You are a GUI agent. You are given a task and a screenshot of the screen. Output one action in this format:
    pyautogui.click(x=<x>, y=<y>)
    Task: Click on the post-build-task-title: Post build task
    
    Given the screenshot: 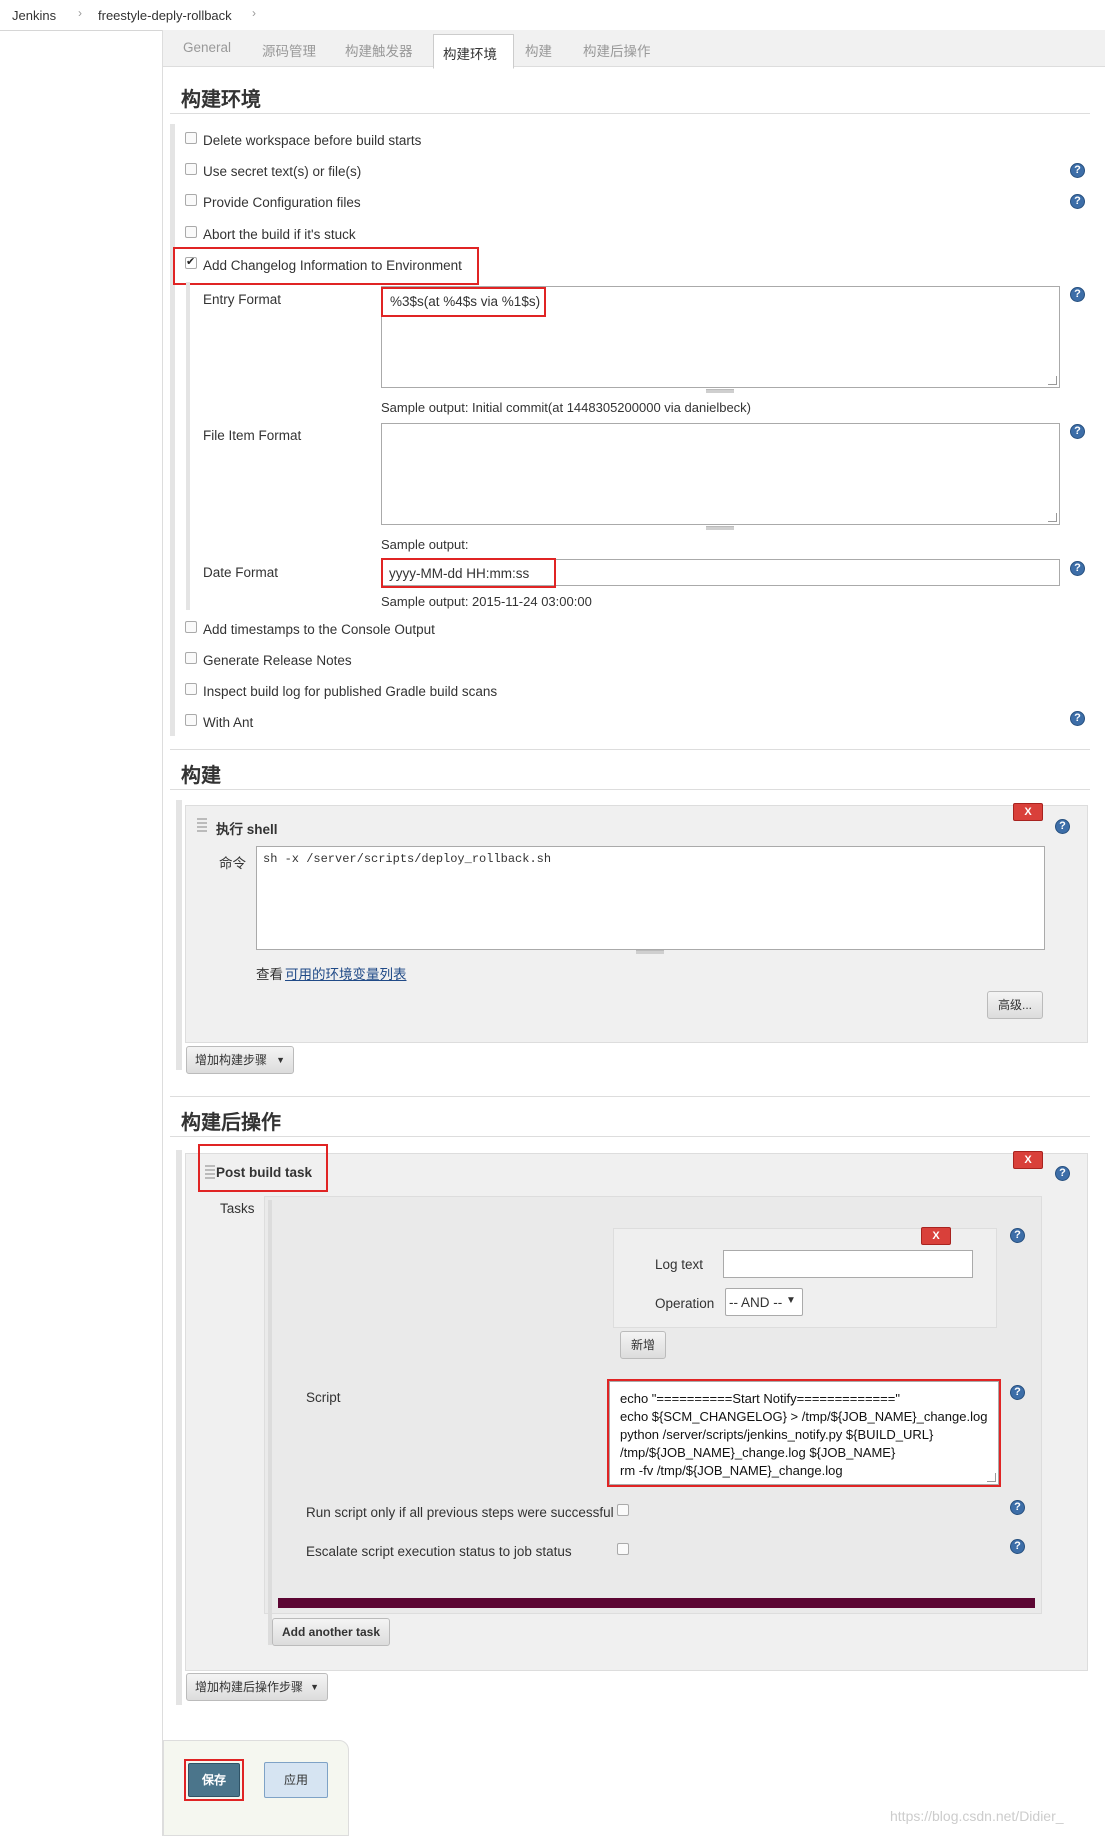 What is the action you would take?
    pyautogui.click(x=264, y=1172)
    